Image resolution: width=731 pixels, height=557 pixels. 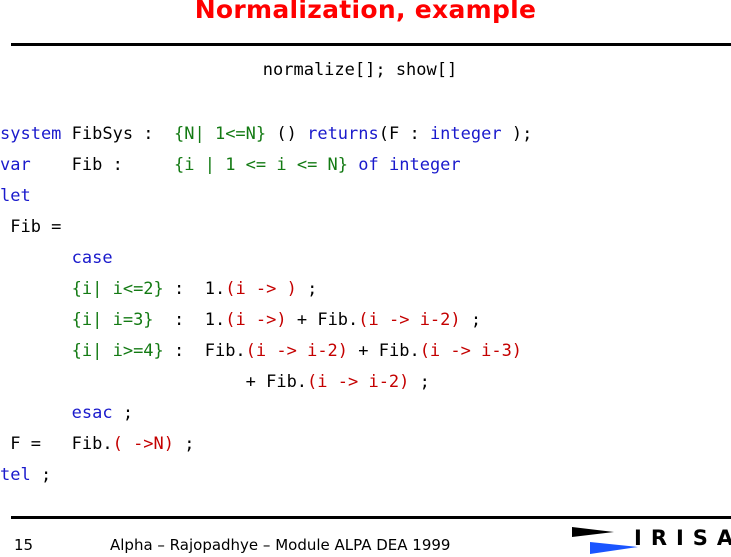 What do you see at coordinates (102, 165) in the screenshot?
I see `code-text: Fib :` at bounding box center [102, 165].